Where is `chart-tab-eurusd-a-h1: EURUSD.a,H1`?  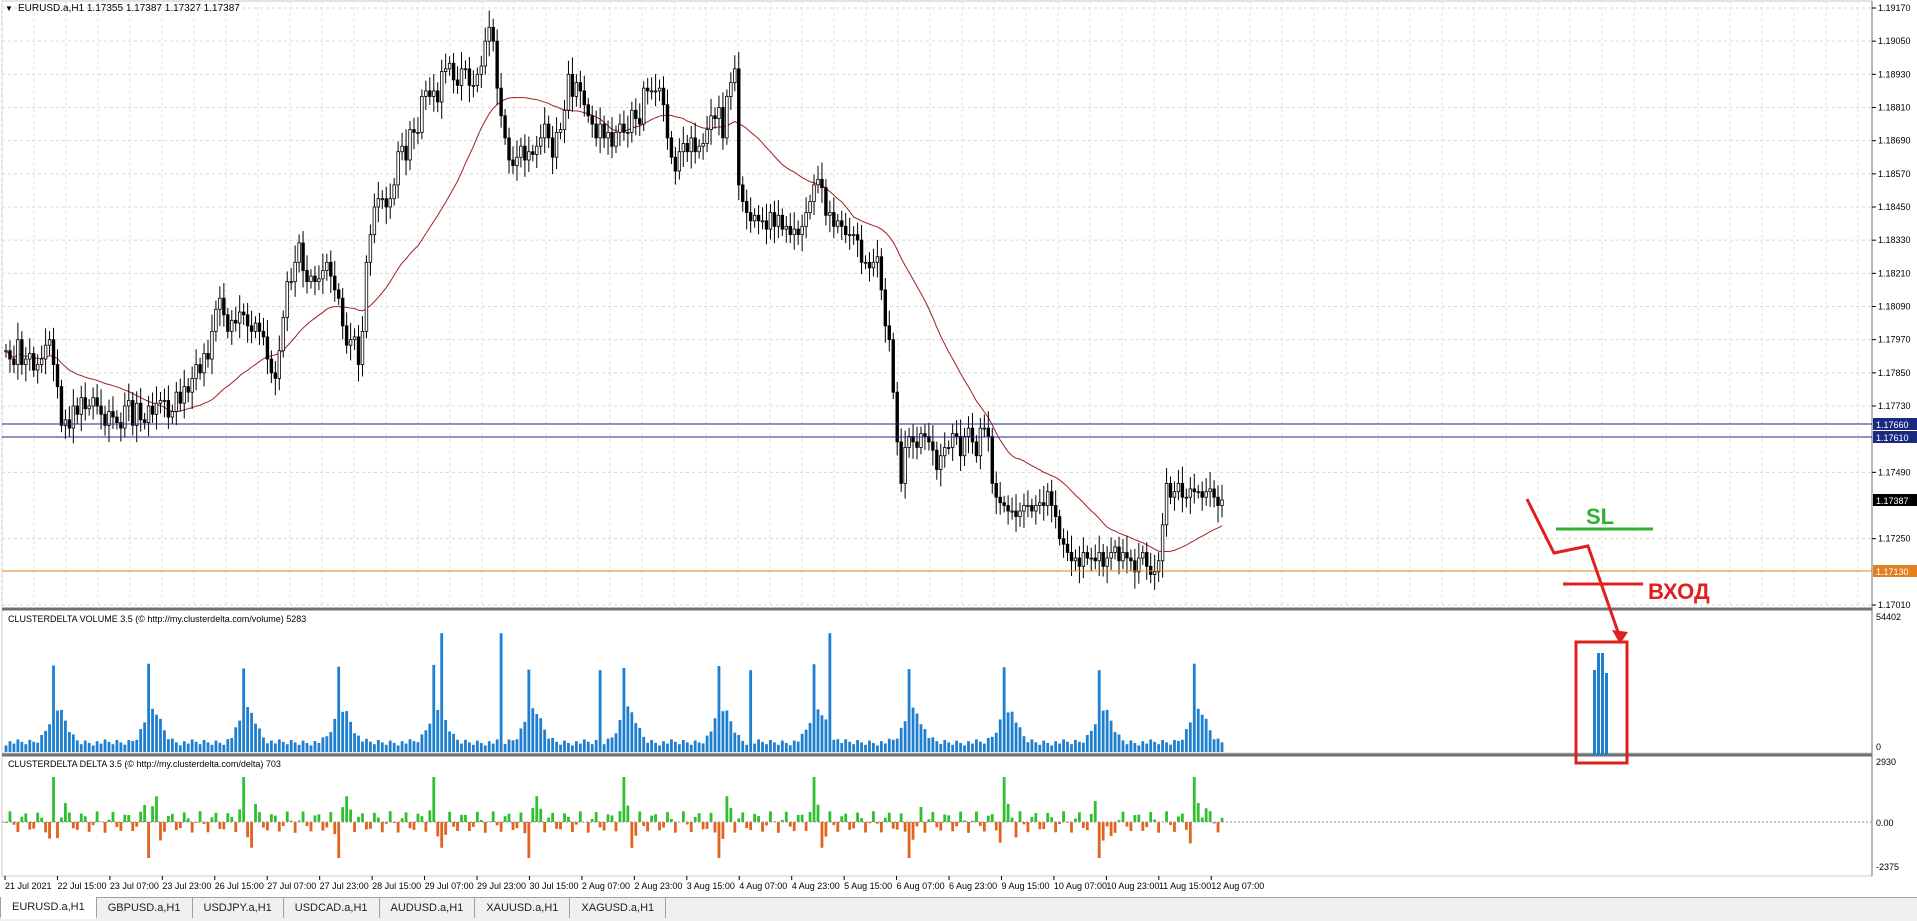
chart-tab-eurusd-a-h1: EURUSD.a,H1 is located at coordinates (48, 908).